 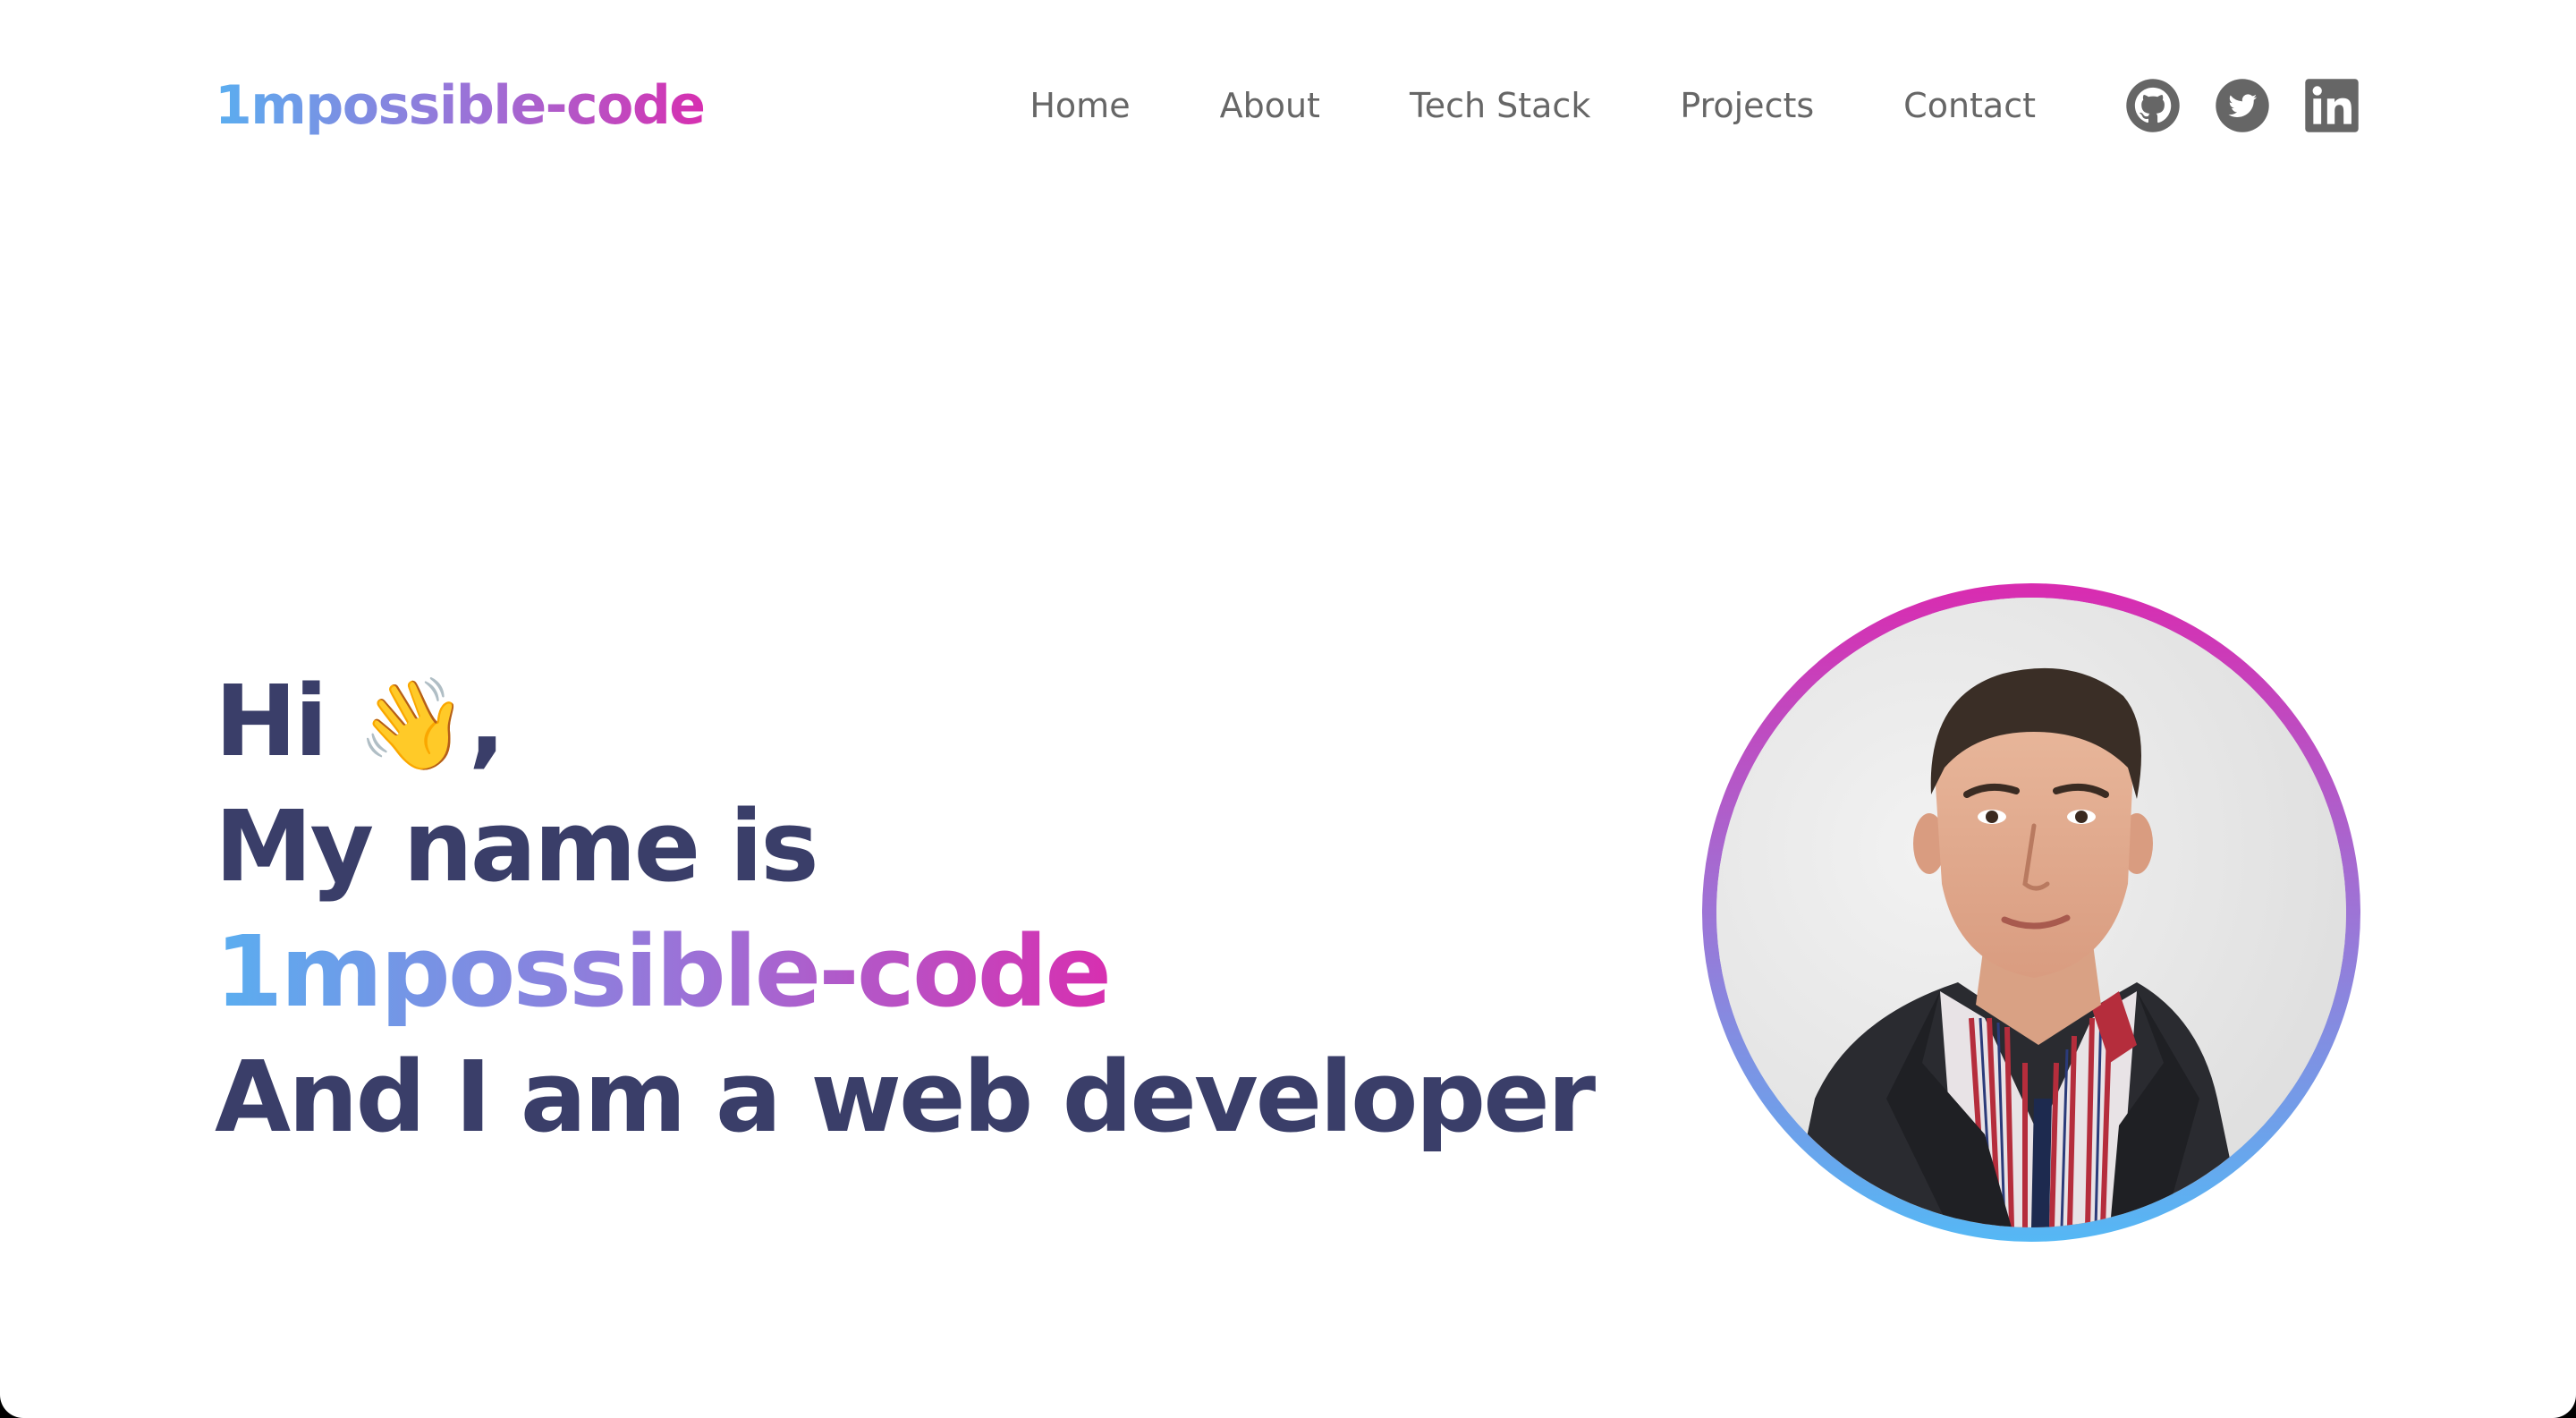 I want to click on hero-role: And I am a web developer, so click(x=905, y=1097).